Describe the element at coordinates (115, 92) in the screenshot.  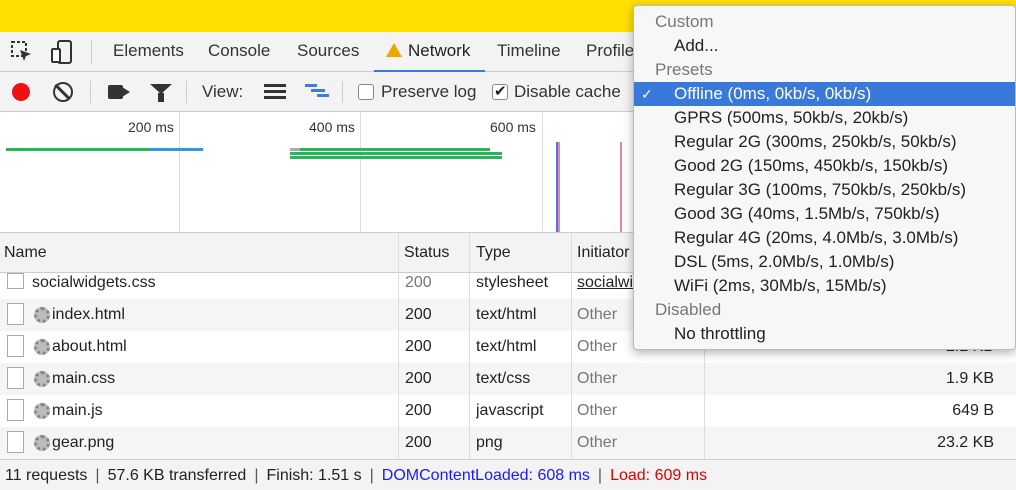
I see `capture-screenshots-icon` at that location.